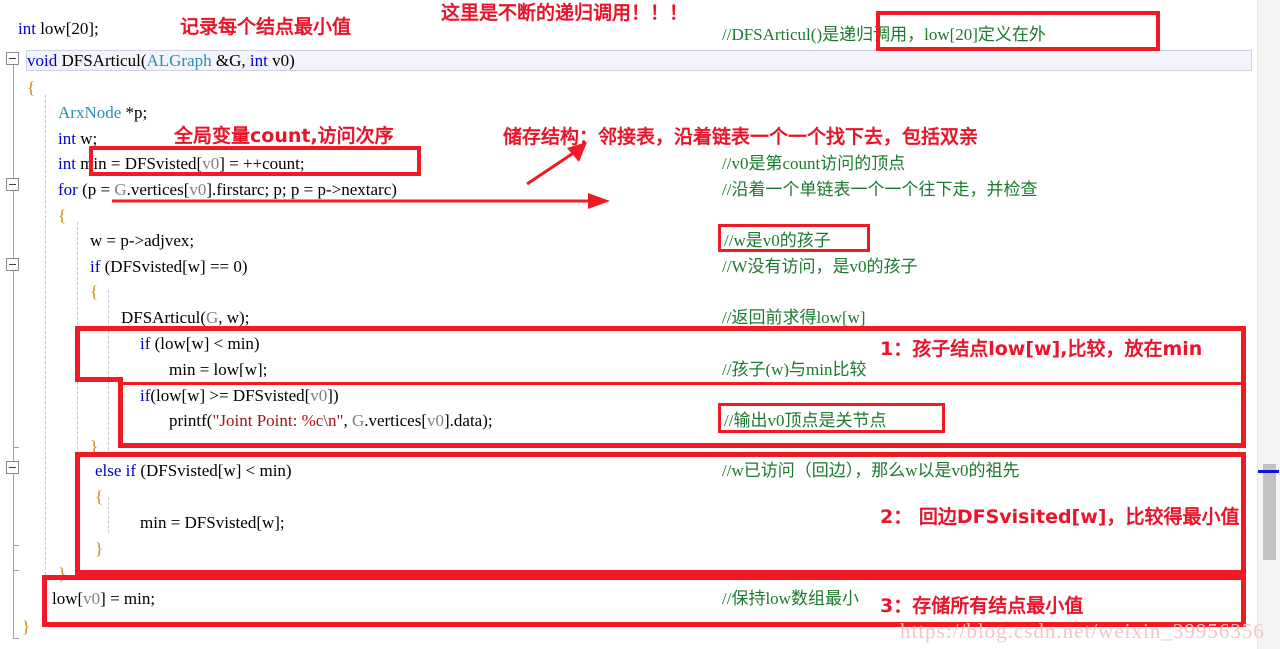 This screenshot has width=1280, height=649. I want to click on annotation-global-count: 全局变量count,访问次序, so click(284, 136).